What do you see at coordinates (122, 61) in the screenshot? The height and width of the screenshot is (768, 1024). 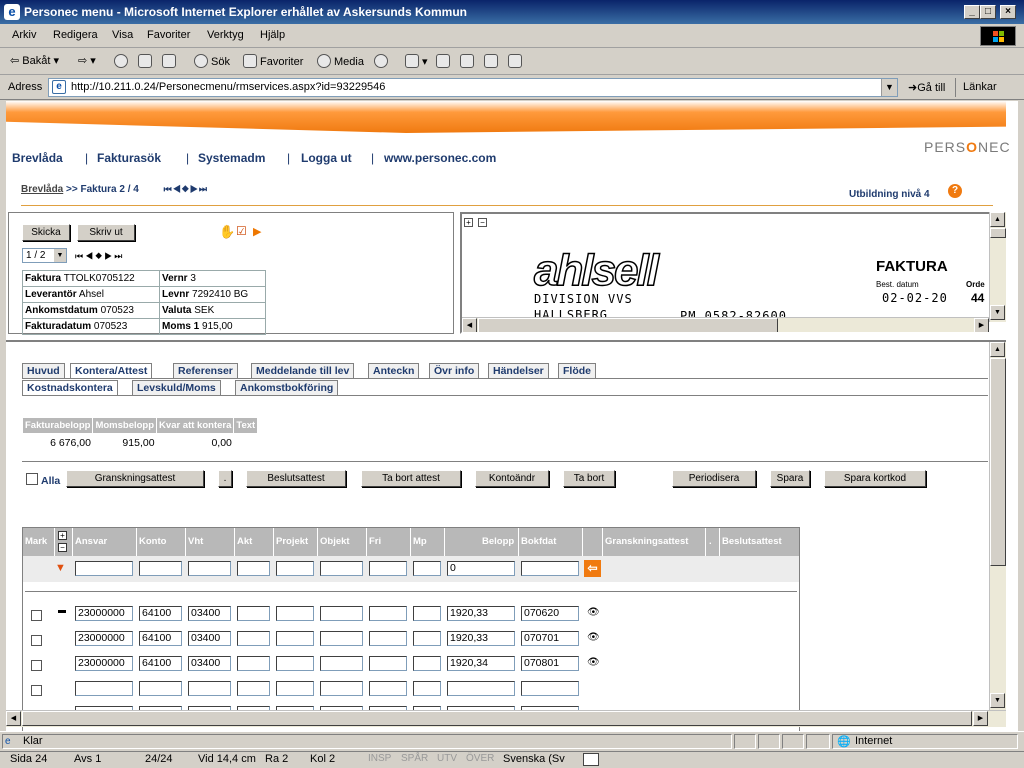 I see `stop-button` at bounding box center [122, 61].